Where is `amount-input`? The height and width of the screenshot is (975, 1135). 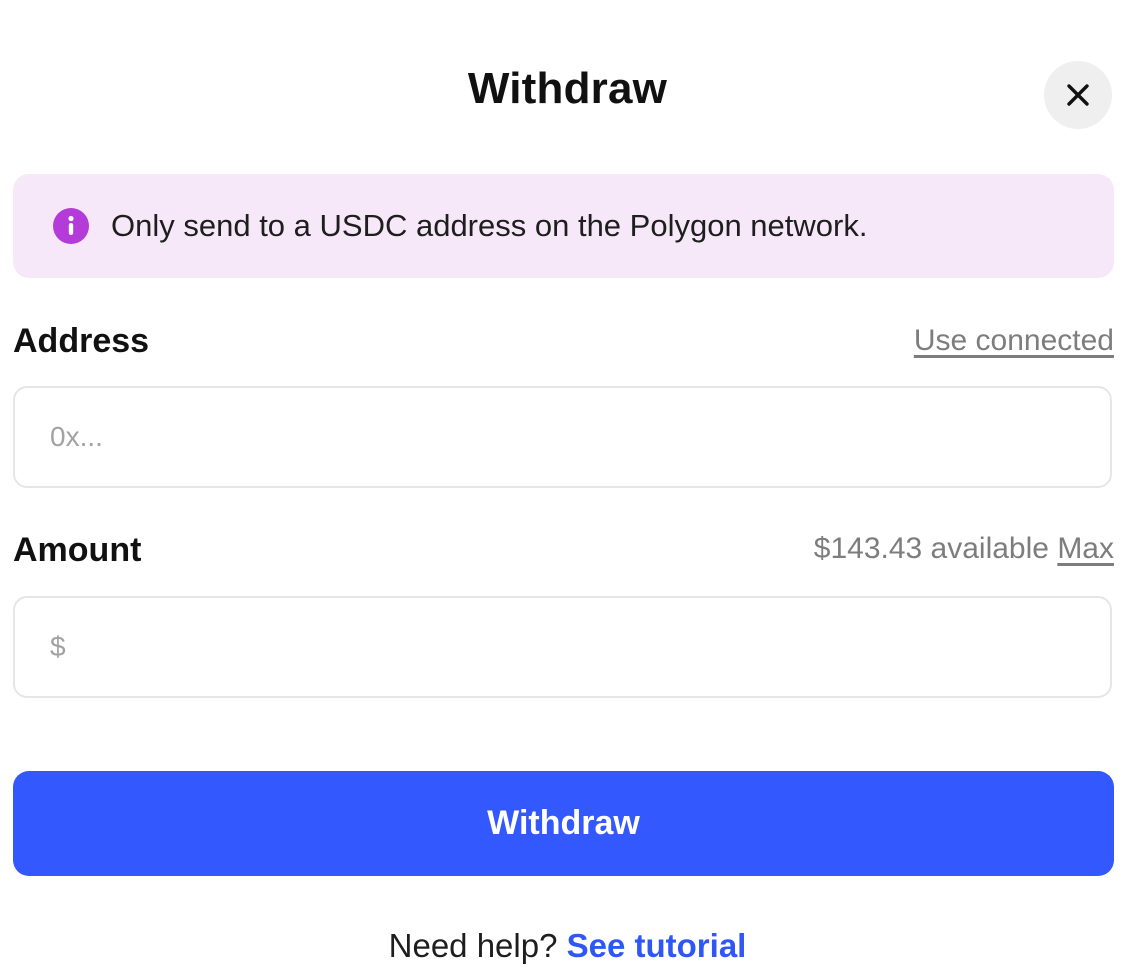 amount-input is located at coordinates (562, 647).